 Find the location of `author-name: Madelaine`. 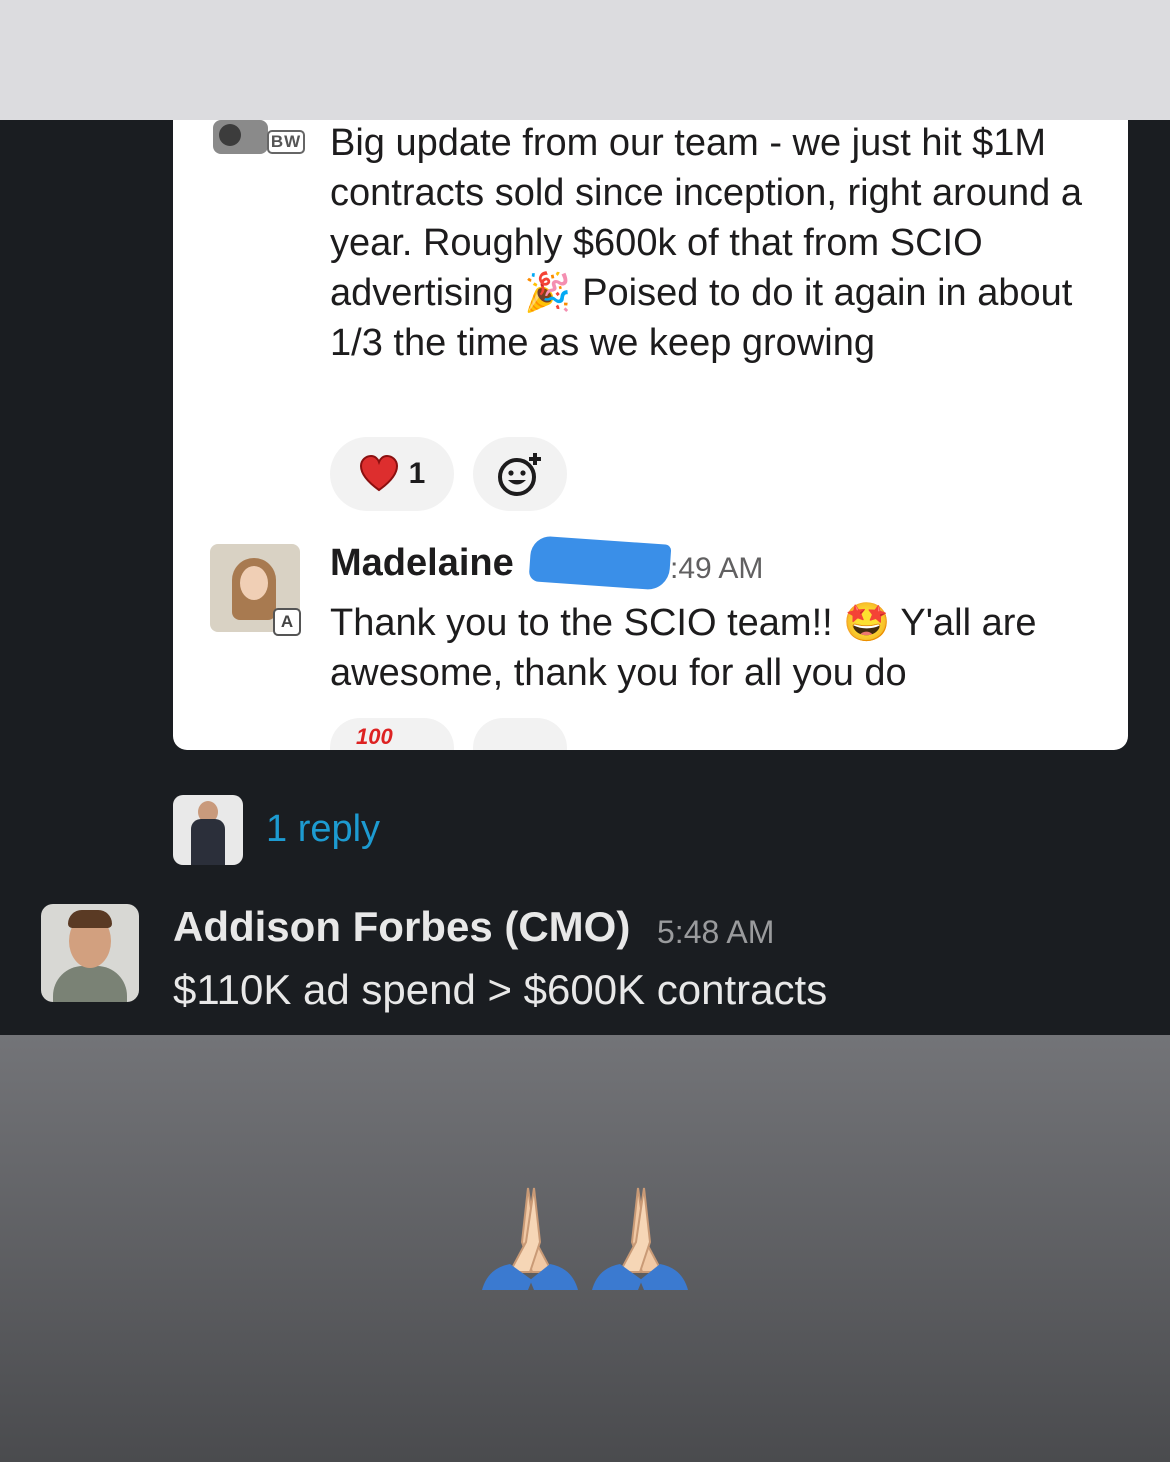

author-name: Madelaine is located at coordinates (422, 563).